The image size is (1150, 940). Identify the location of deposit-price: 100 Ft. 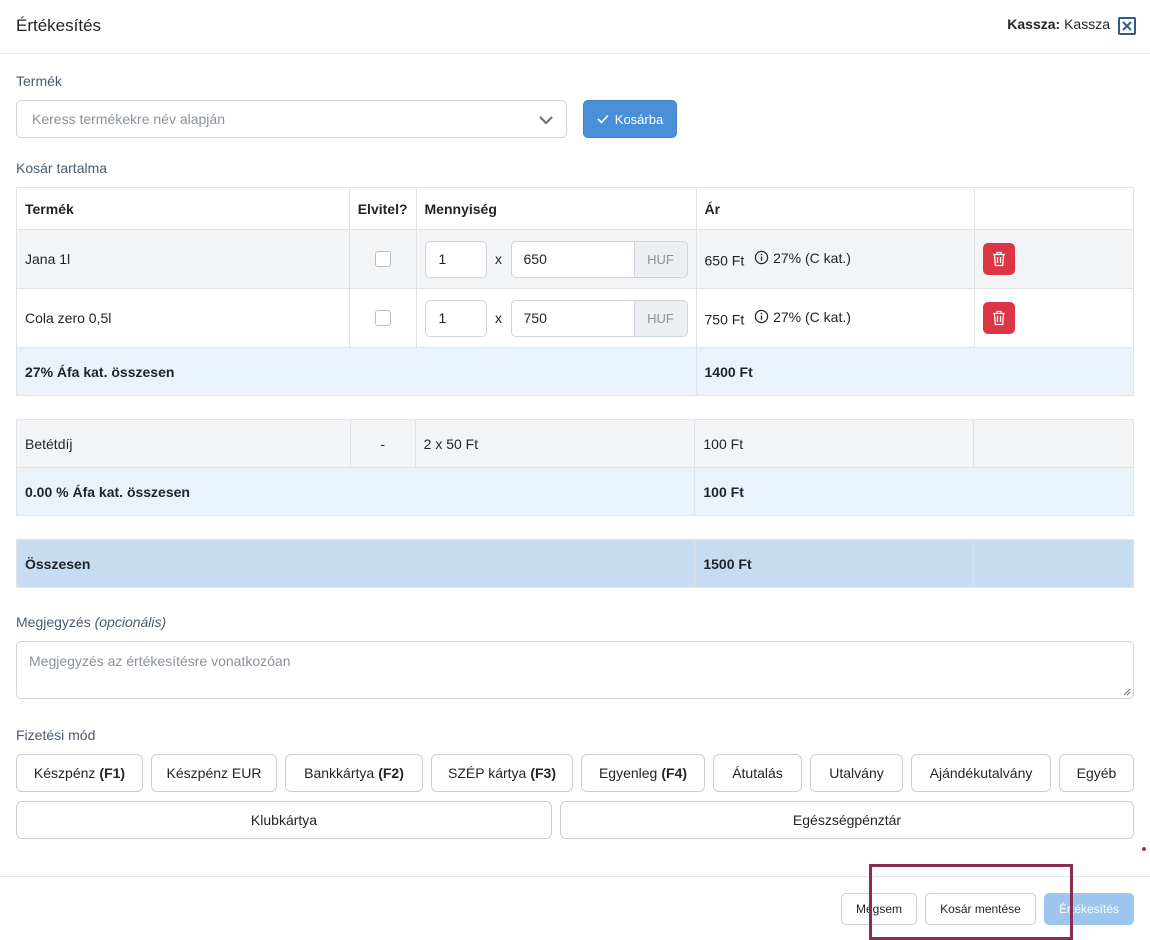
(834, 443).